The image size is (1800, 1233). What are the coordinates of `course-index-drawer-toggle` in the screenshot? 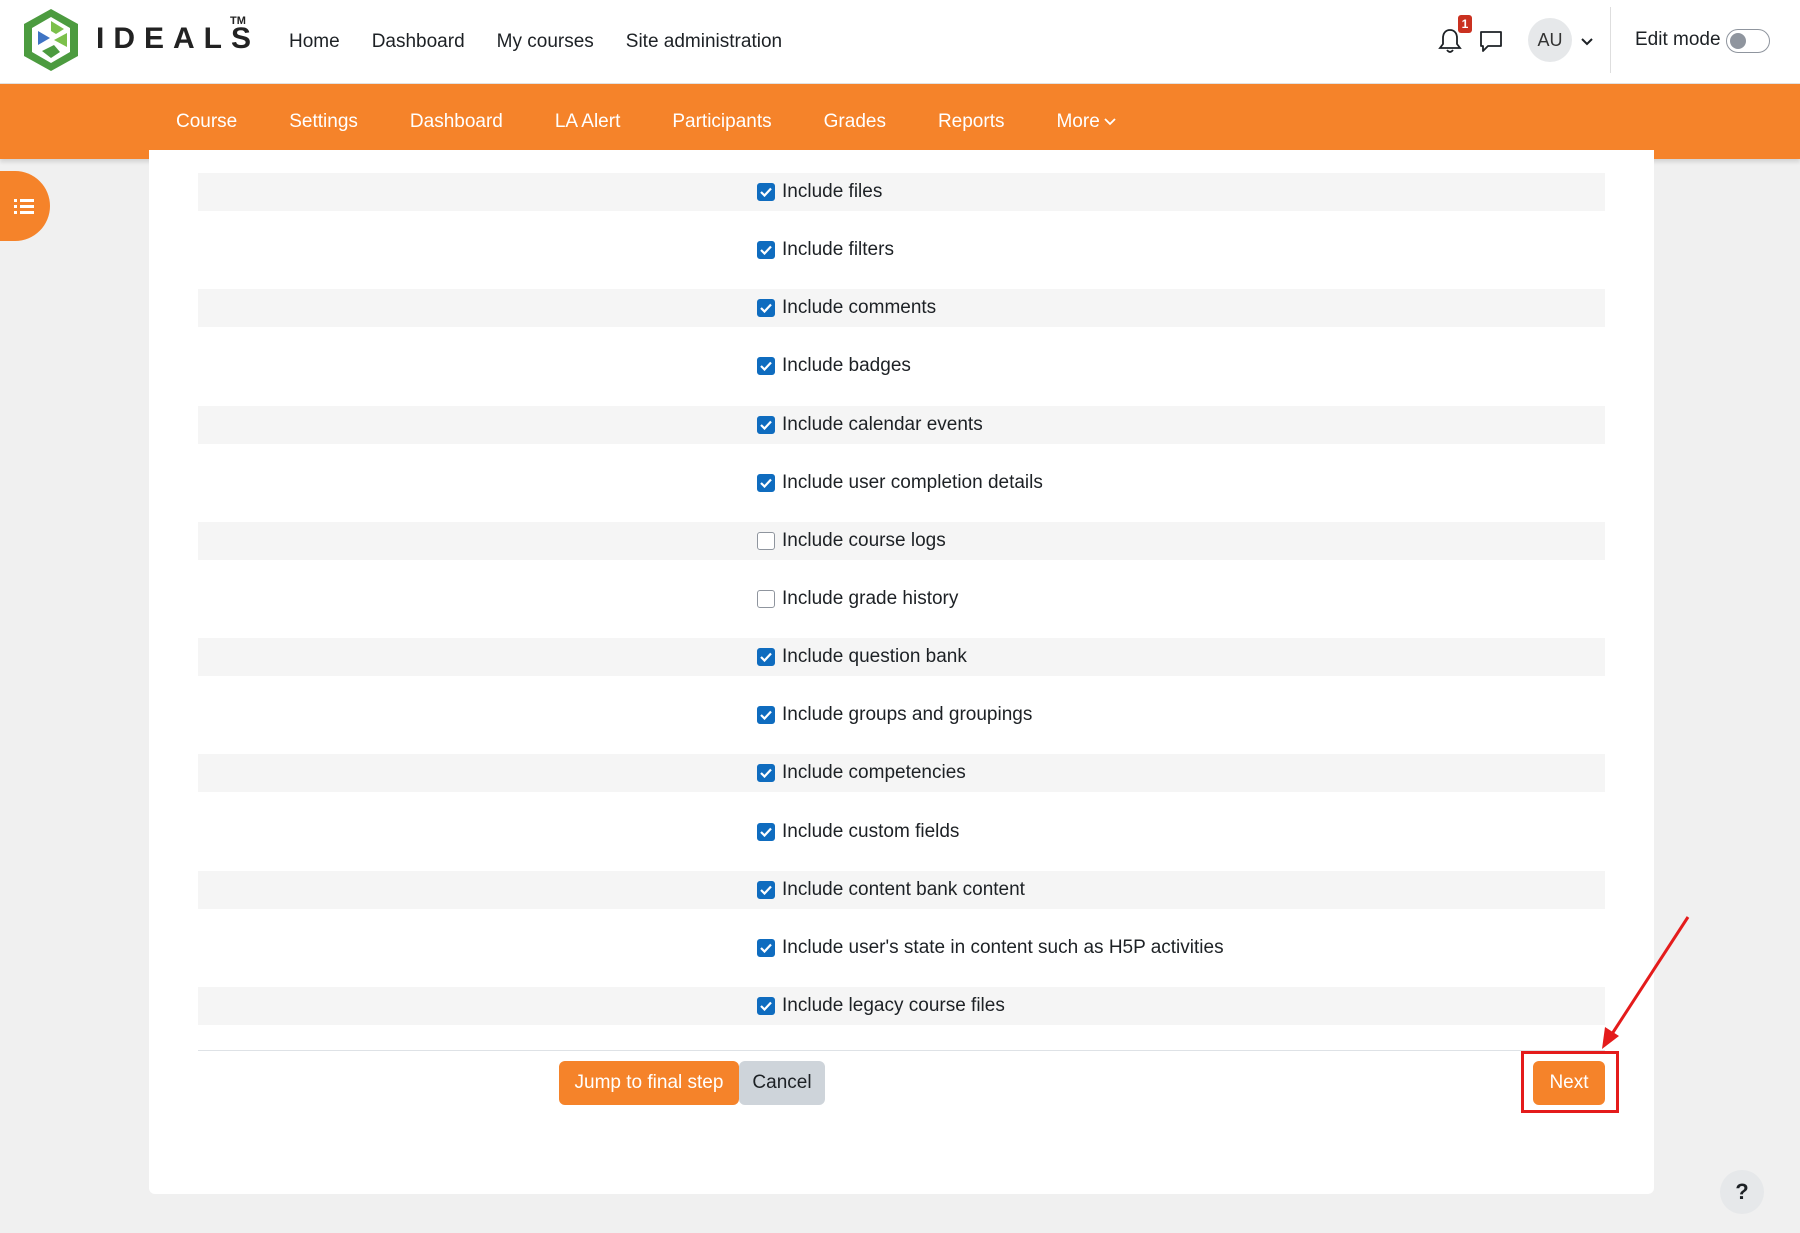 It's located at (25, 206).